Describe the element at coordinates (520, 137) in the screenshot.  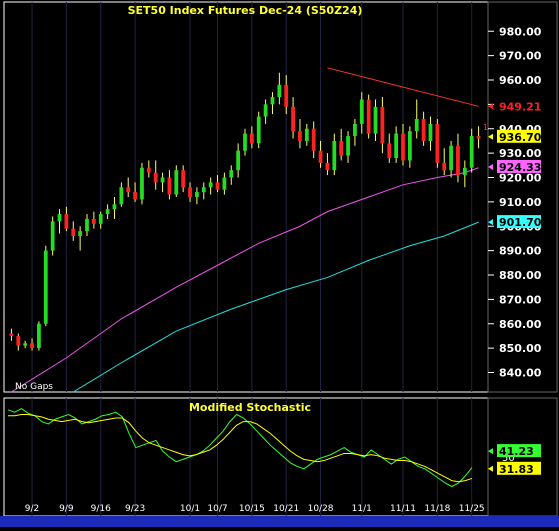
I see `price-label-text: 936.70` at that location.